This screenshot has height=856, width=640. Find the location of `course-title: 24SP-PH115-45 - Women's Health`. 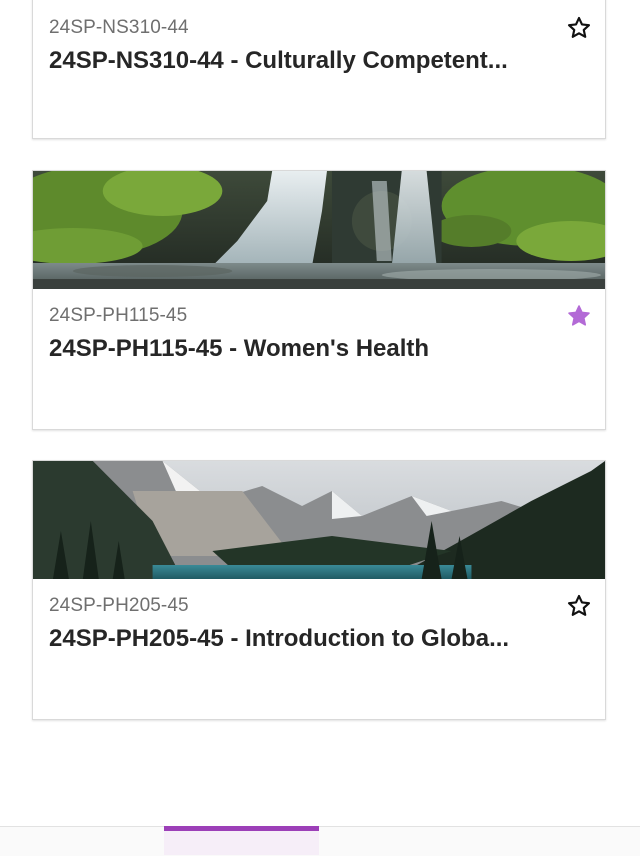

course-title: 24SP-PH115-45 - Women's Health is located at coordinates (299, 349).